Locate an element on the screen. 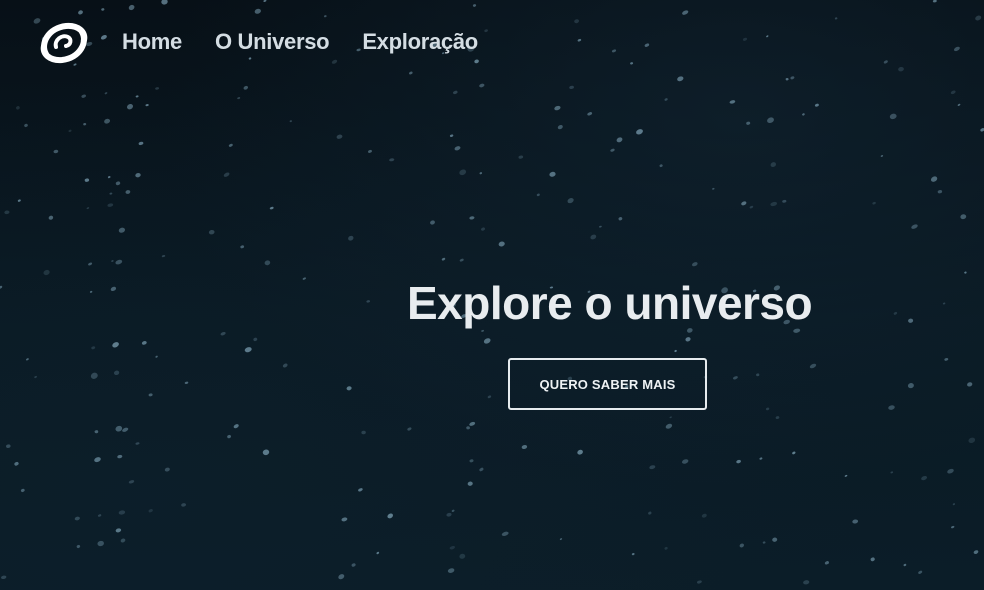  hero-headline: Explore o universo is located at coordinates (610, 303).